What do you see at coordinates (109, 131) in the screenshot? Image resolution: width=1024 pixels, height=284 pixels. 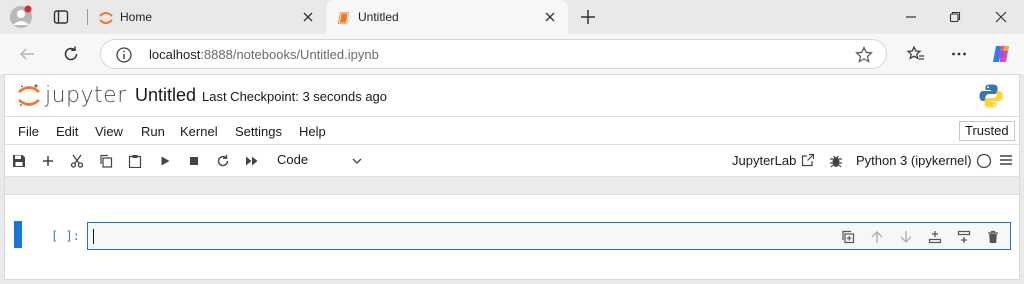 I see `menu-view: View` at bounding box center [109, 131].